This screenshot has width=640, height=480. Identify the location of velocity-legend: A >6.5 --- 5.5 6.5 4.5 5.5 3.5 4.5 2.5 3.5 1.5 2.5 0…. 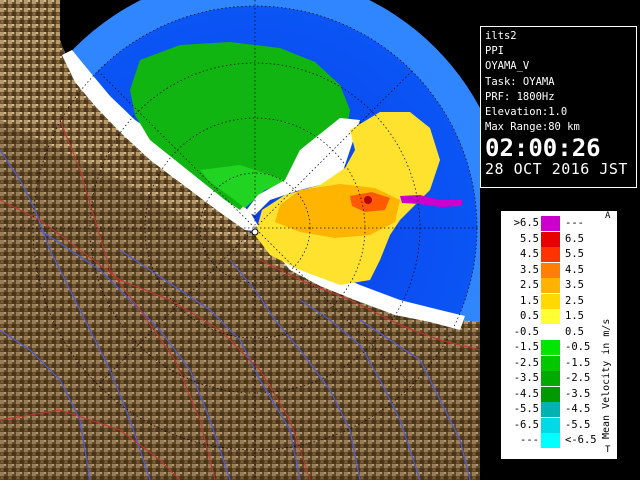
(559, 335).